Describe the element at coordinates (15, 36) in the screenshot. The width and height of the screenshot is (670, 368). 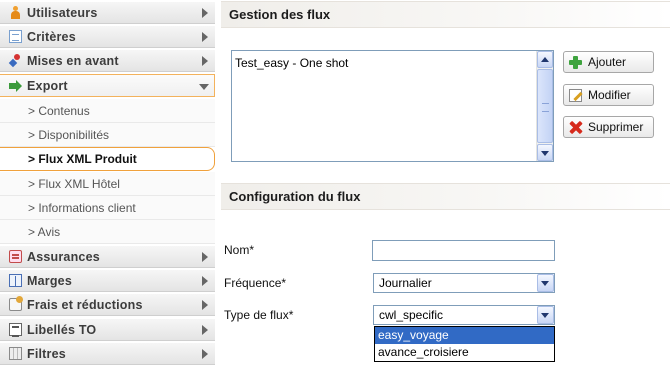
I see `document-icon` at that location.